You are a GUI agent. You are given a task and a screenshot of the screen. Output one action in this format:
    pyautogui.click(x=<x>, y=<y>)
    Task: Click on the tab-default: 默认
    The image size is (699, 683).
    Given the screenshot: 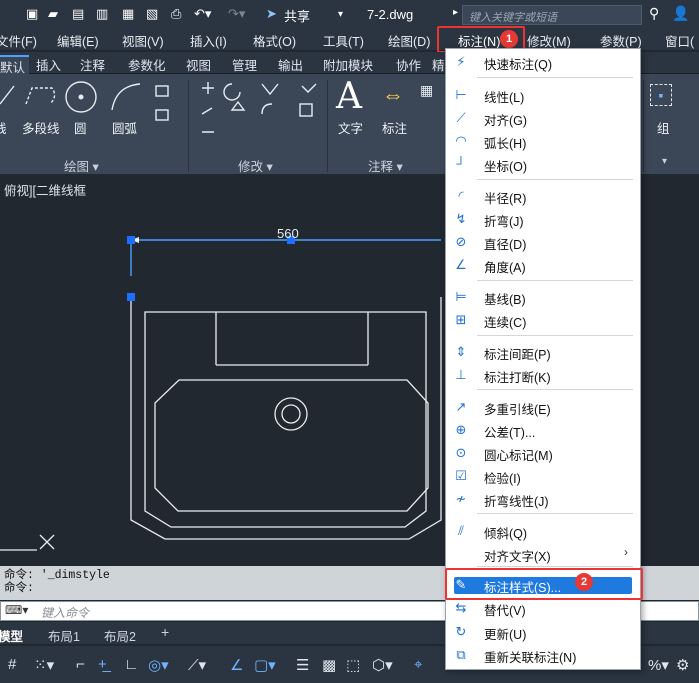 What is the action you would take?
    pyautogui.click(x=15, y=65)
    